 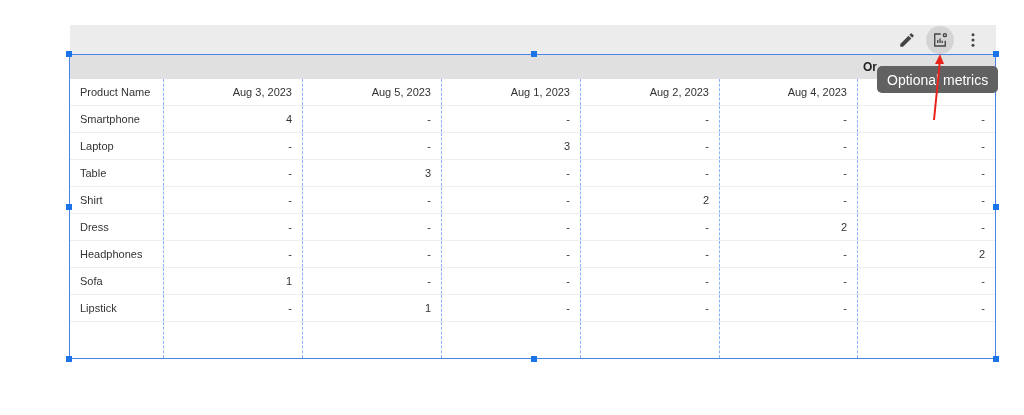 I want to click on table-cell: Table, so click(x=117, y=173).